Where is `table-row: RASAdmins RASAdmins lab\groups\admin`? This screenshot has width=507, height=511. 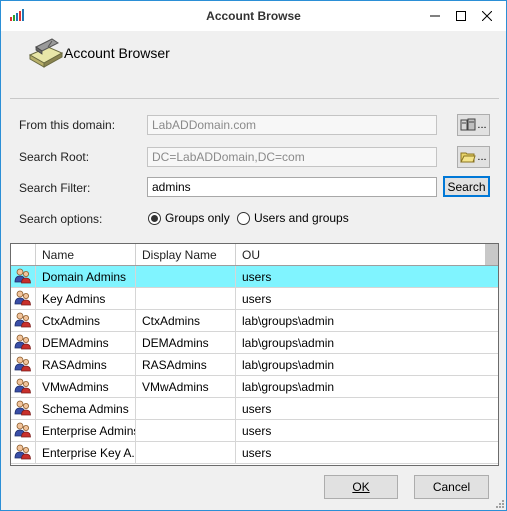
table-row: RASAdmins RASAdmins lab\groups\admin is located at coordinates (254, 365).